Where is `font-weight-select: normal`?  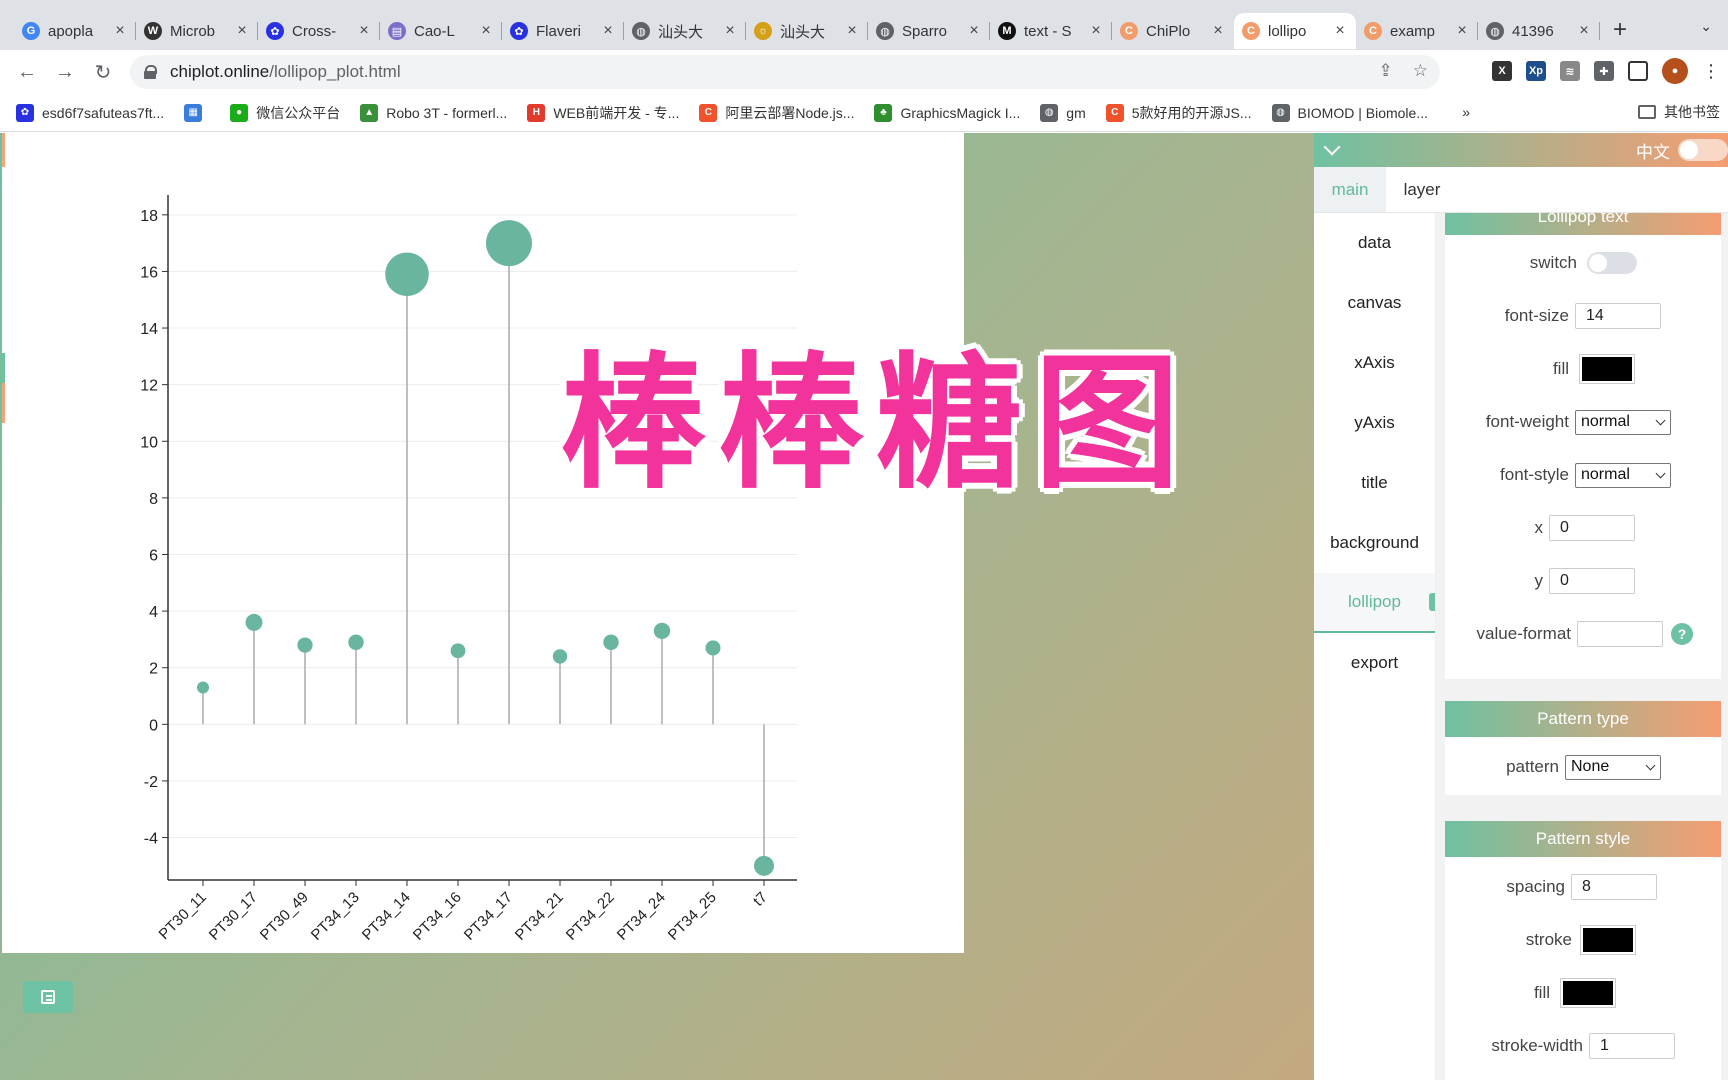
font-weight-select: normal is located at coordinates (1623, 422).